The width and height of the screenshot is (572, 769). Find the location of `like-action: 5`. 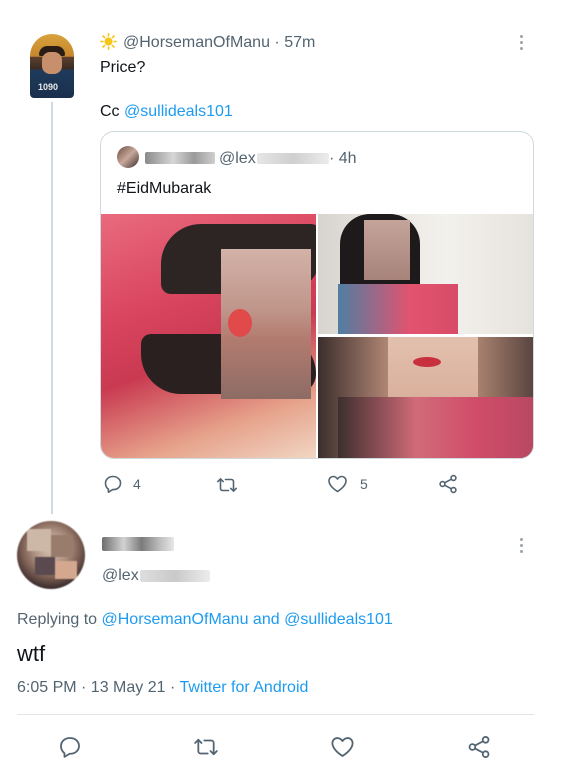

like-action: 5 is located at coordinates (347, 484).